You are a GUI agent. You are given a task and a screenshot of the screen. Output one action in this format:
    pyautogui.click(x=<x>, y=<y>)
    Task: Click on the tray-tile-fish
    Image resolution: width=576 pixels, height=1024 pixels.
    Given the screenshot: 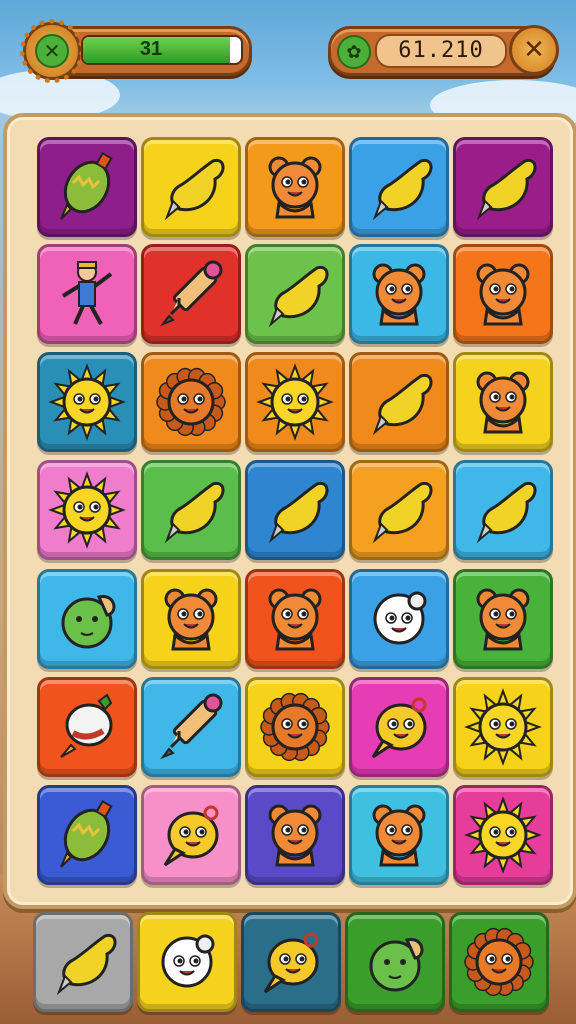 What is the action you would take?
    pyautogui.click(x=395, y=962)
    